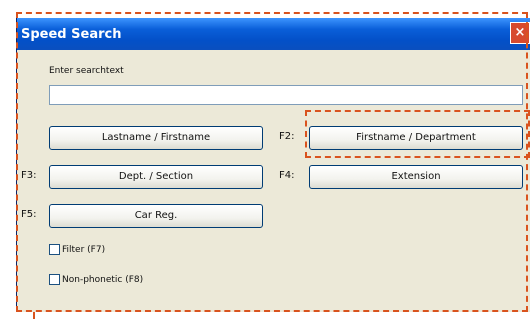 This screenshot has height=319, width=530. I want to click on firstname-department-button: Firstname / Department, so click(416, 138).